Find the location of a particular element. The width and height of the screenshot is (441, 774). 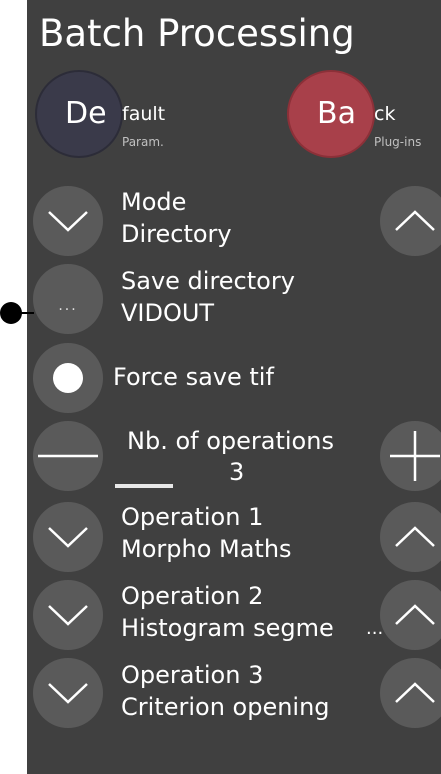

plus-icon is located at coordinates (415, 456).